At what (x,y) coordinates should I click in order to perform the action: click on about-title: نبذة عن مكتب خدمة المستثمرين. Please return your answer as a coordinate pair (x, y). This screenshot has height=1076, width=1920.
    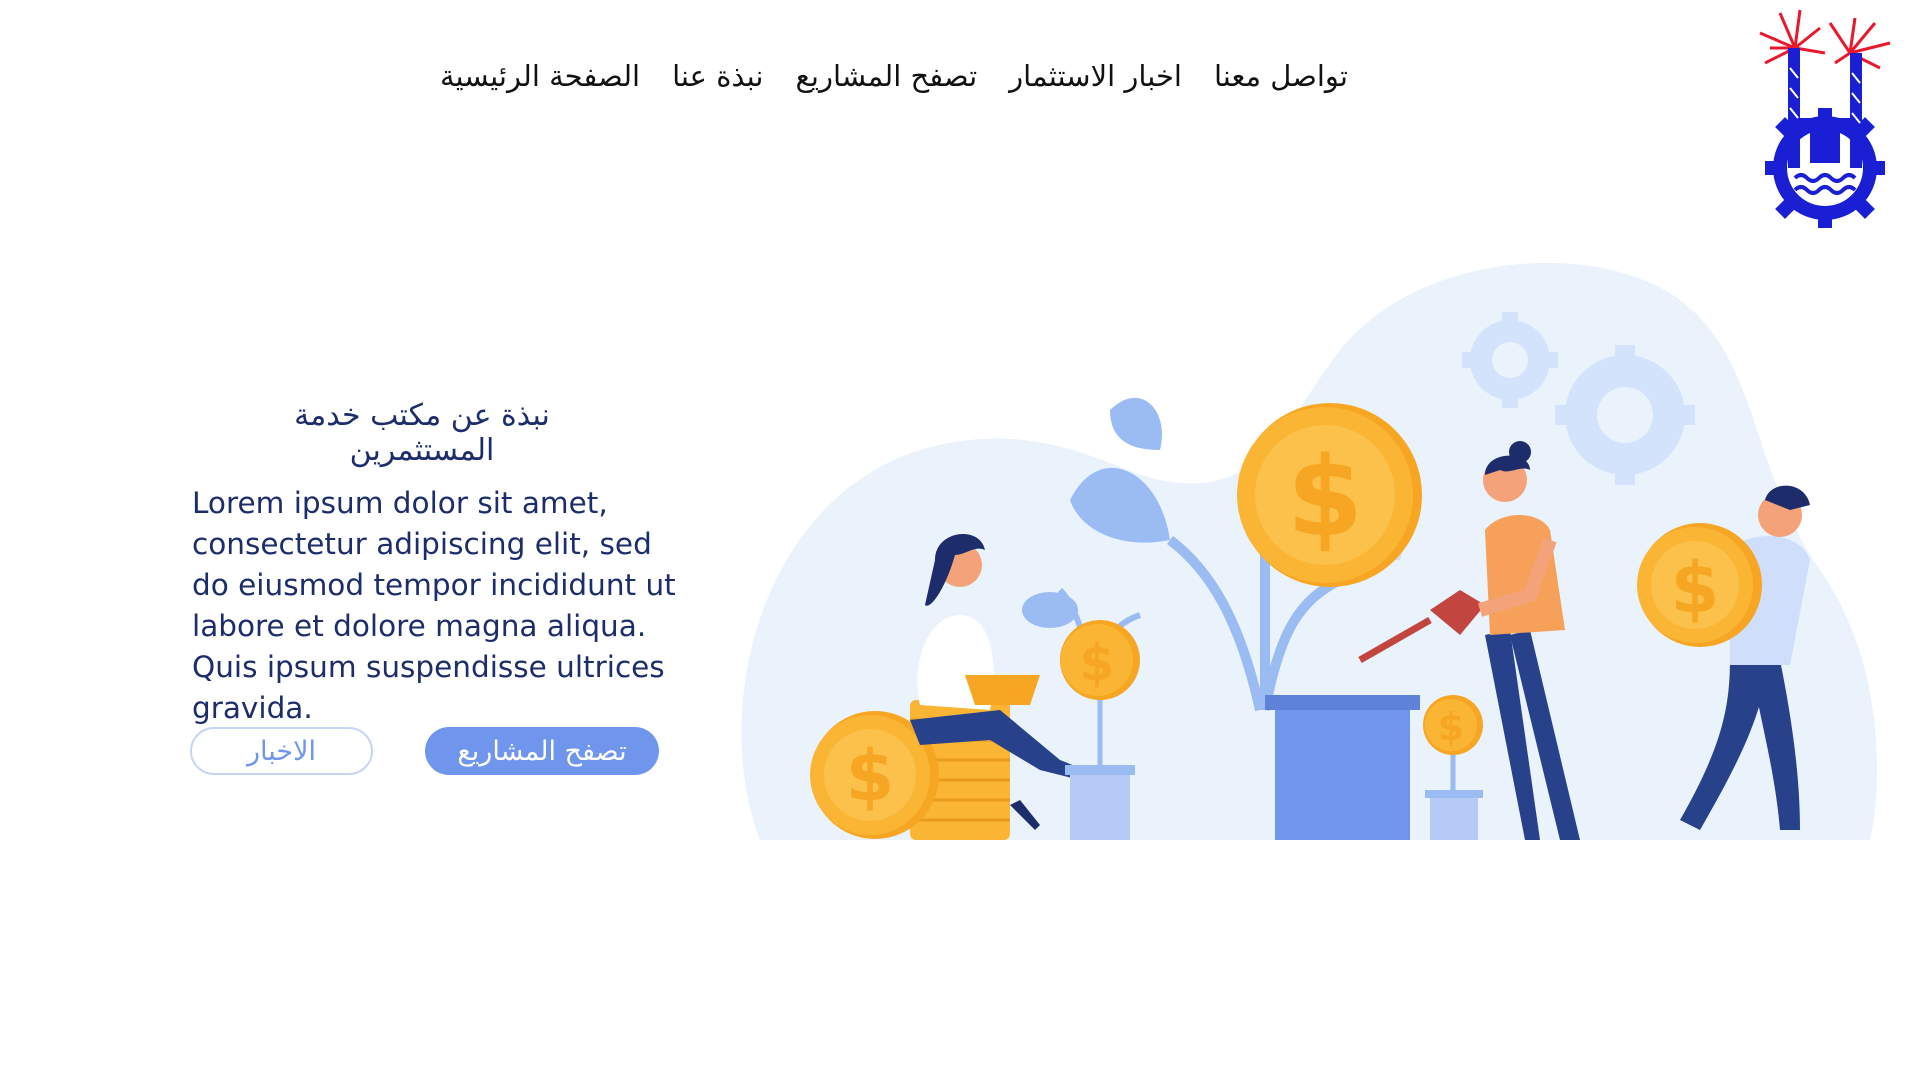
    Looking at the image, I should click on (422, 433).